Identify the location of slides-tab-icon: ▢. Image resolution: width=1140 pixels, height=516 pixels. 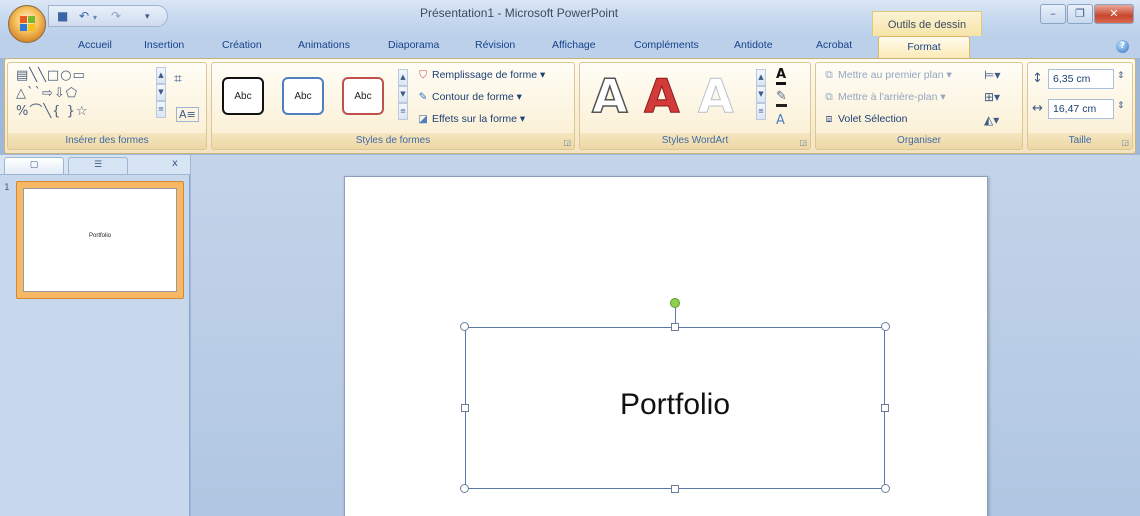
(34, 165).